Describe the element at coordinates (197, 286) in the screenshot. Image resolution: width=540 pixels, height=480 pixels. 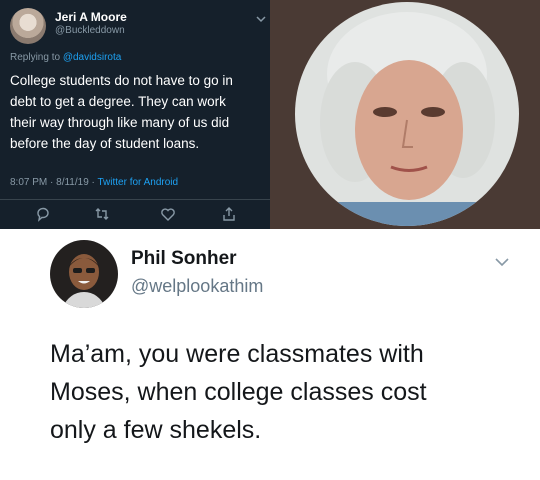
I see `author-handle: @welplookathim` at that location.